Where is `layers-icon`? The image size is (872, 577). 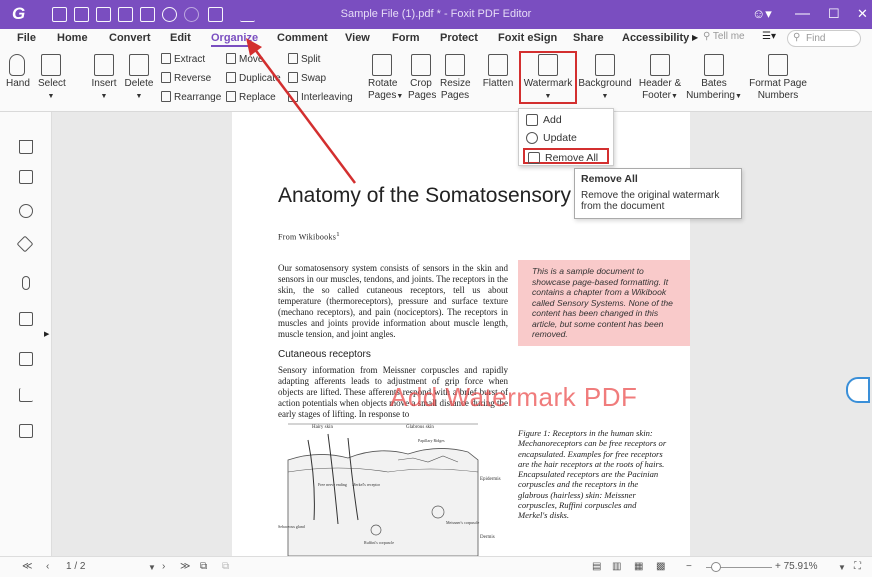
layers-icon is located at coordinates (25, 244).